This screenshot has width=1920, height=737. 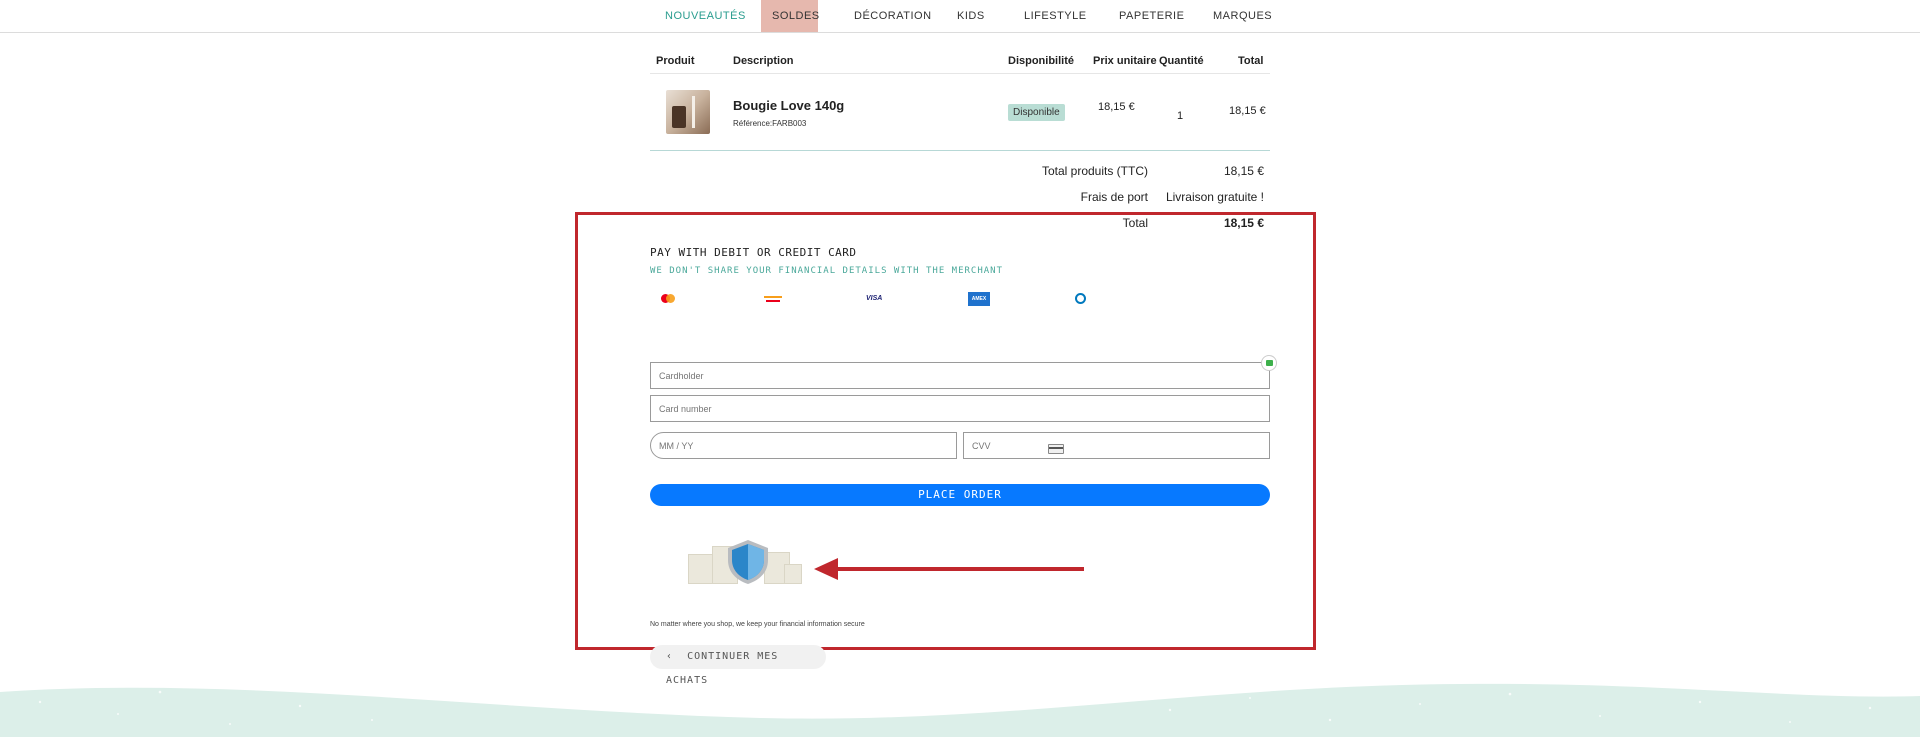 I want to click on nav-item-decoration: DÉCORATION, so click(x=893, y=16).